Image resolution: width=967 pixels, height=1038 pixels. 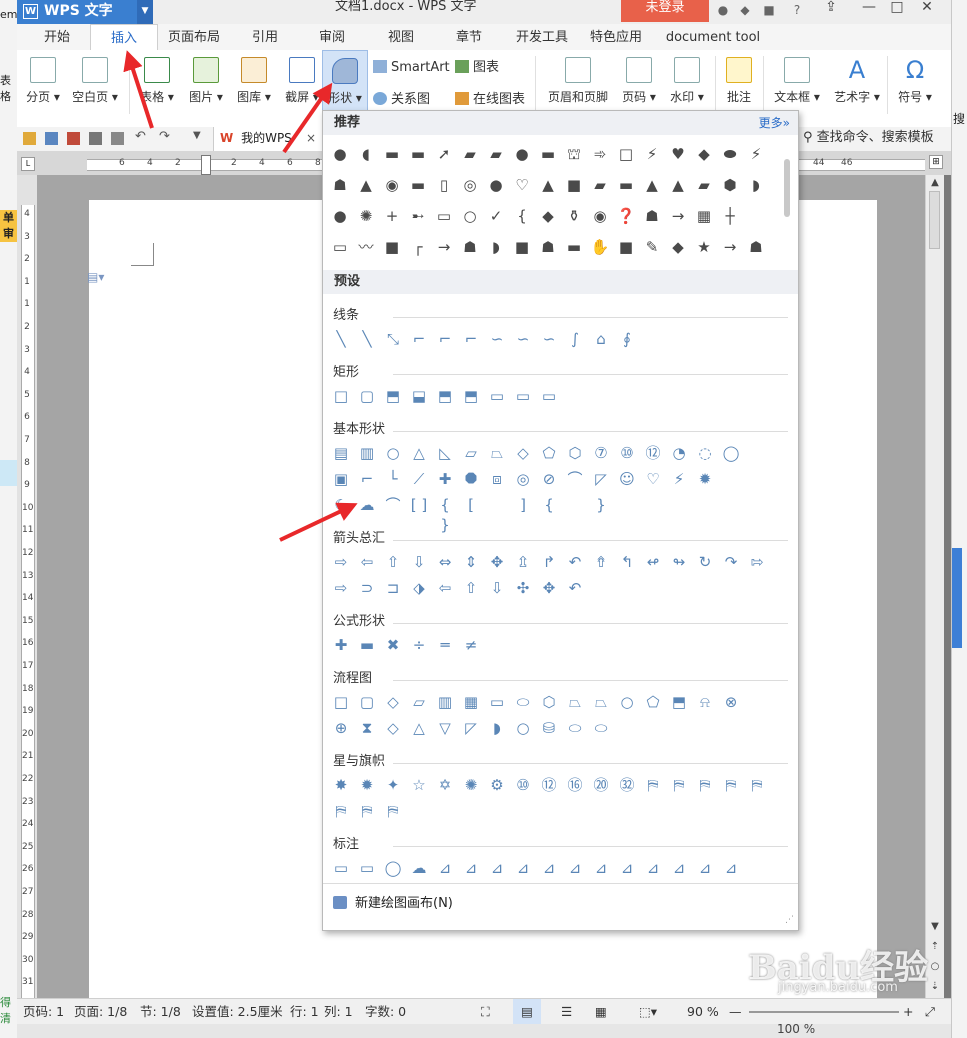 What do you see at coordinates (705, 453) in the screenshot?
I see `basic-shape: ◌` at bounding box center [705, 453].